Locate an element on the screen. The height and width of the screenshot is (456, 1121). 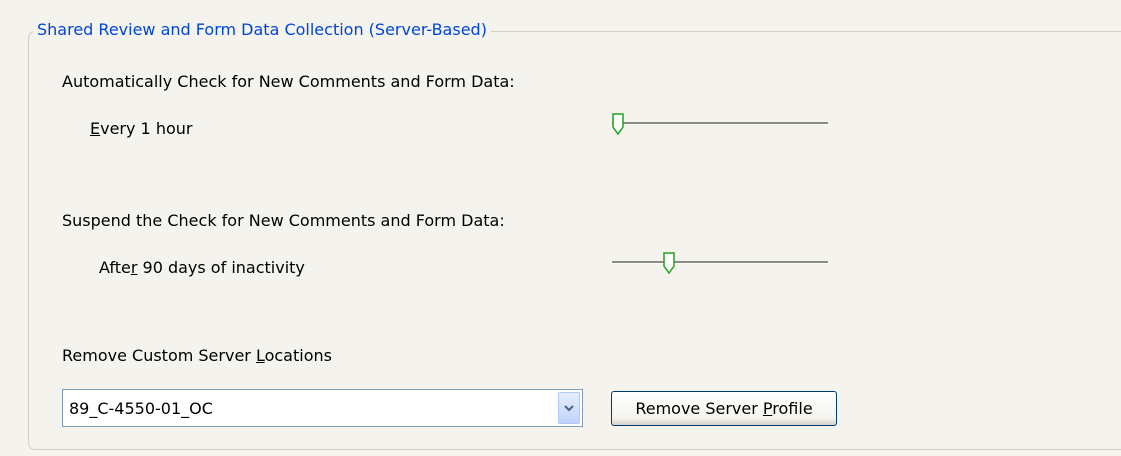
remove-locations-rest: ocations is located at coordinates (298, 355).